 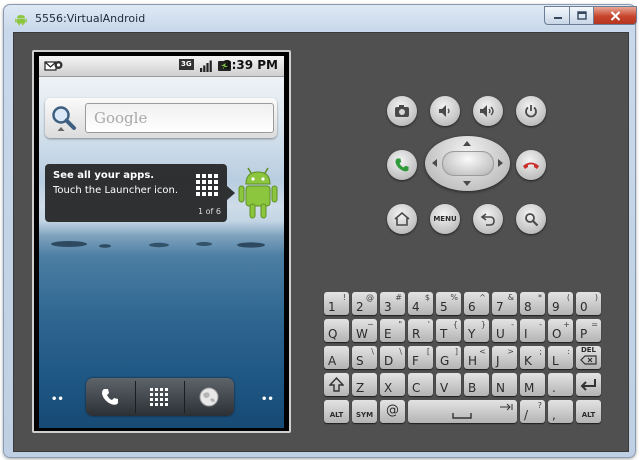 I want to click on key: $4, so click(x=420, y=303).